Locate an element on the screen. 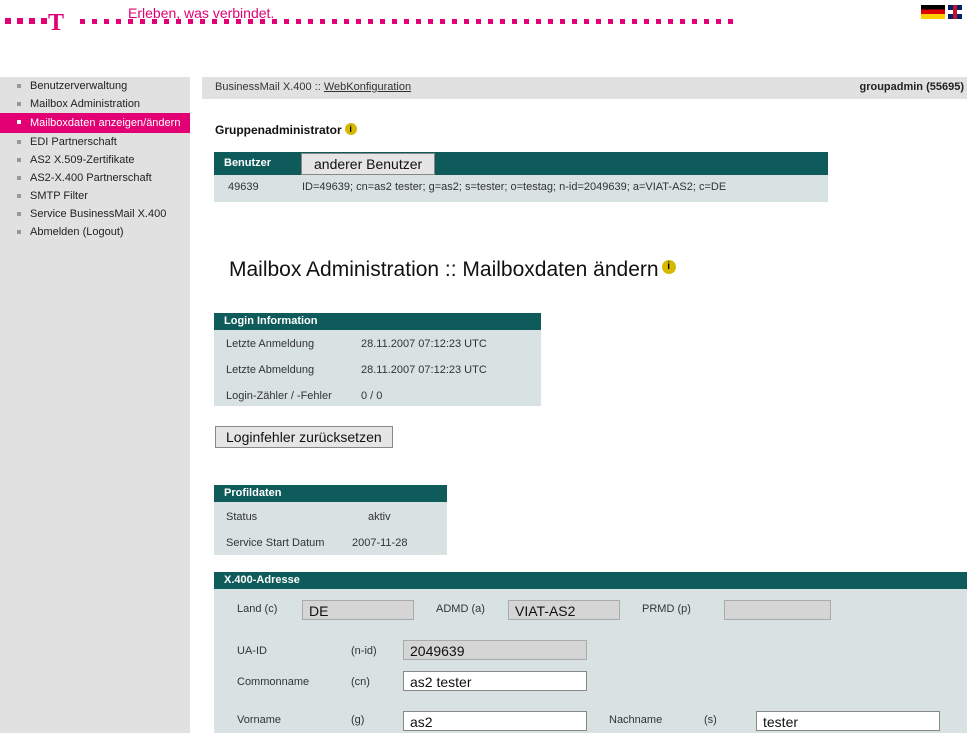 The height and width of the screenshot is (733, 967). x400-title: X.400-Adresse is located at coordinates (590, 580).